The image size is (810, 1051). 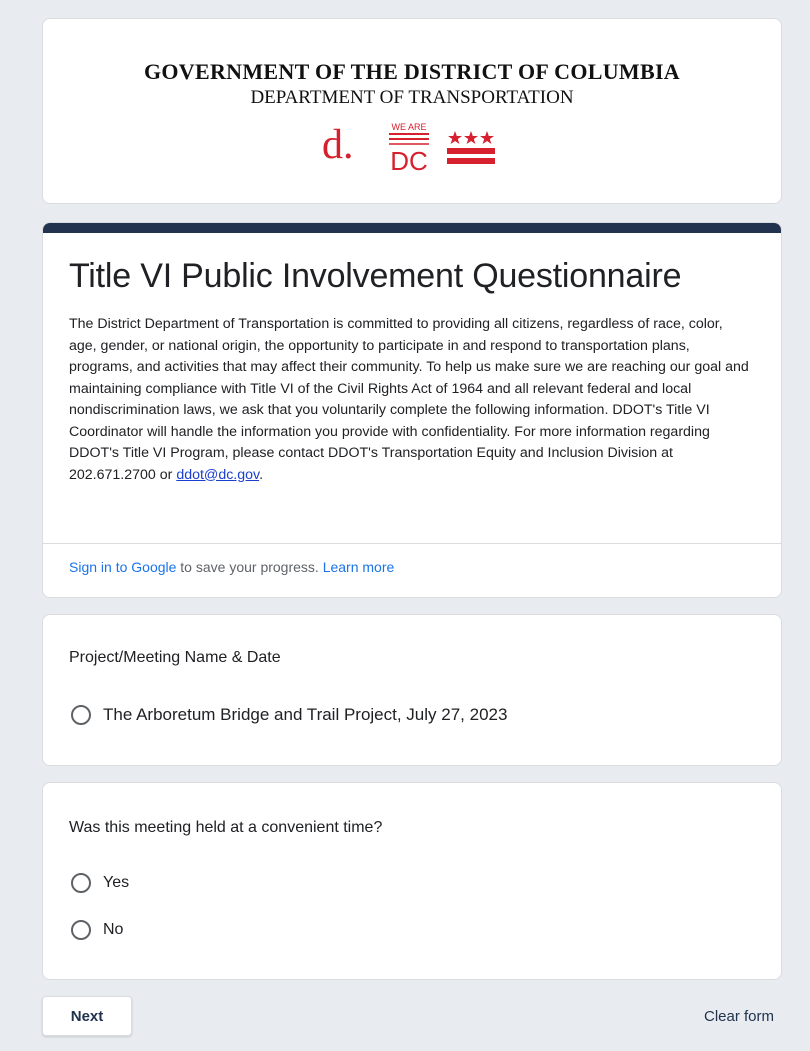 I want to click on department-title: DEPARTMENT OF TRANSPORTATION, so click(x=412, y=97).